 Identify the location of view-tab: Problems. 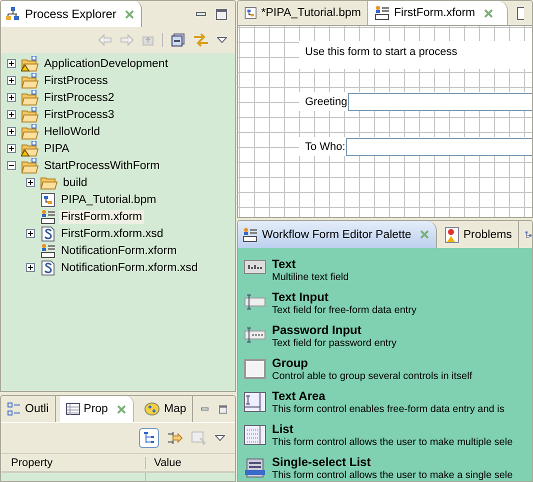
(480, 234).